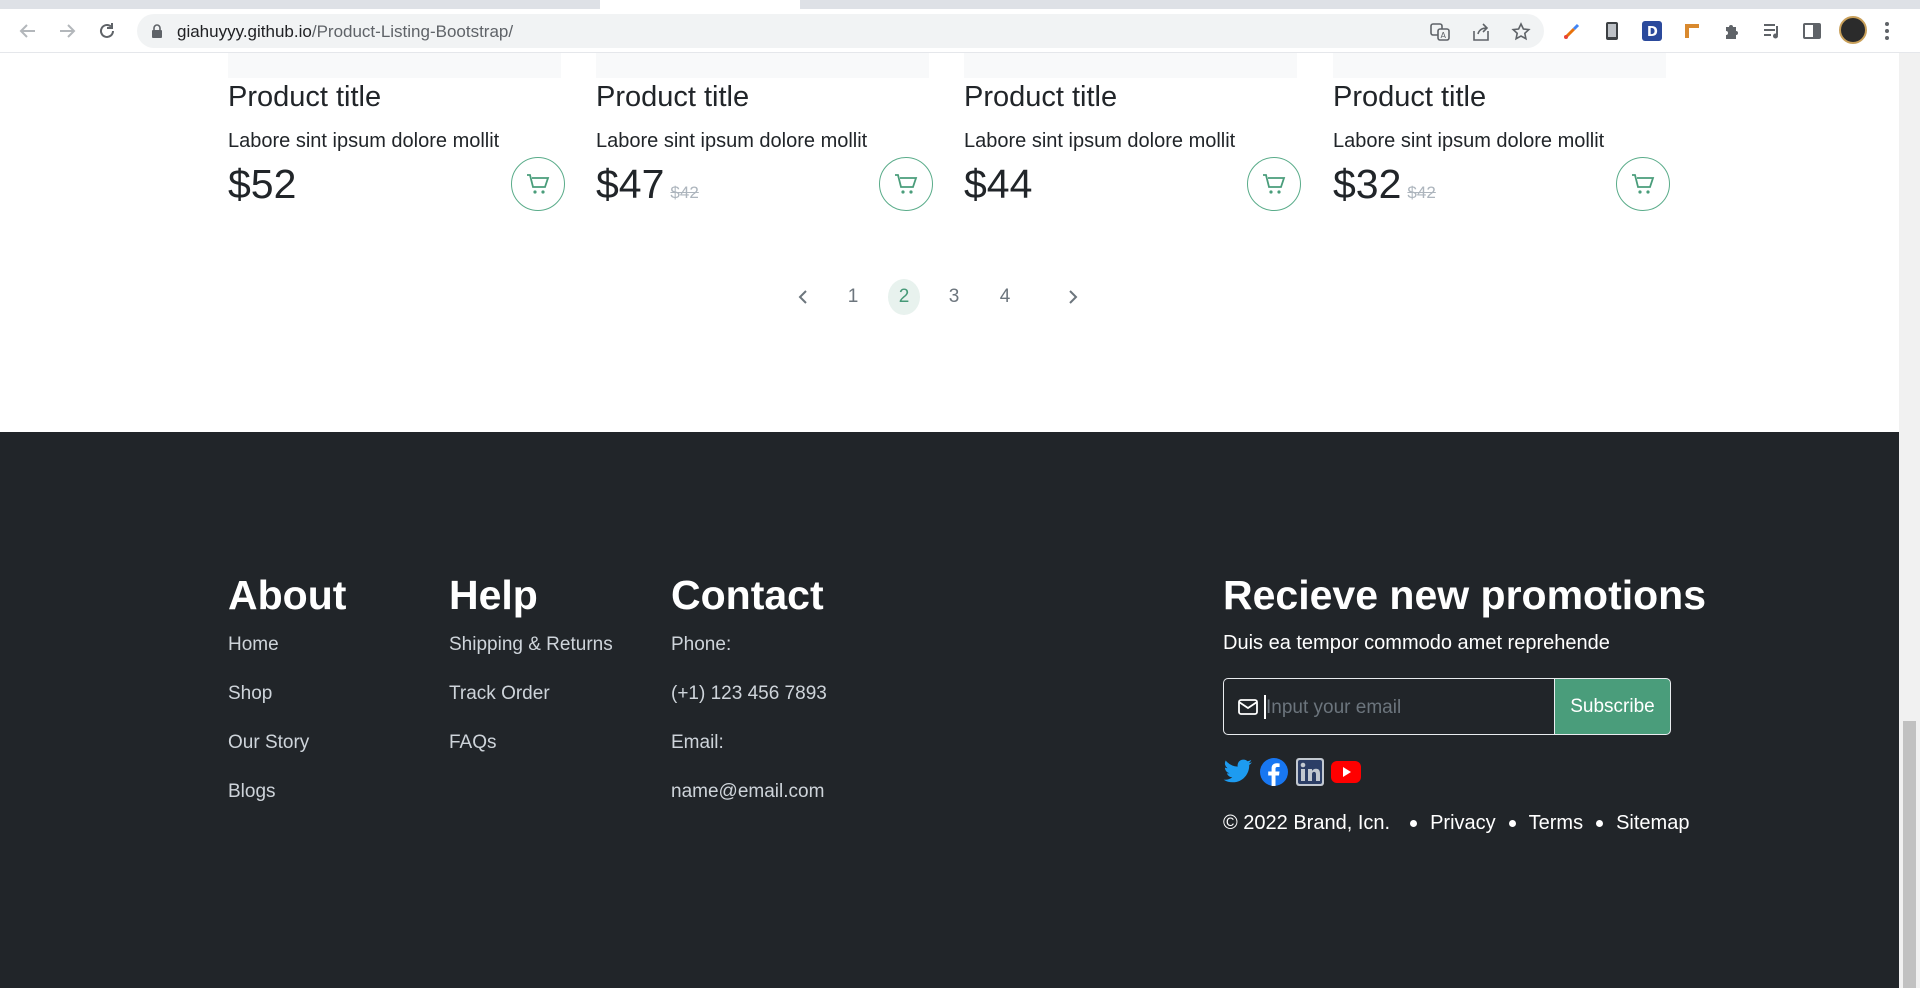 This screenshot has height=988, width=1920. I want to click on sitemap-link: Sitemap, so click(1652, 823).